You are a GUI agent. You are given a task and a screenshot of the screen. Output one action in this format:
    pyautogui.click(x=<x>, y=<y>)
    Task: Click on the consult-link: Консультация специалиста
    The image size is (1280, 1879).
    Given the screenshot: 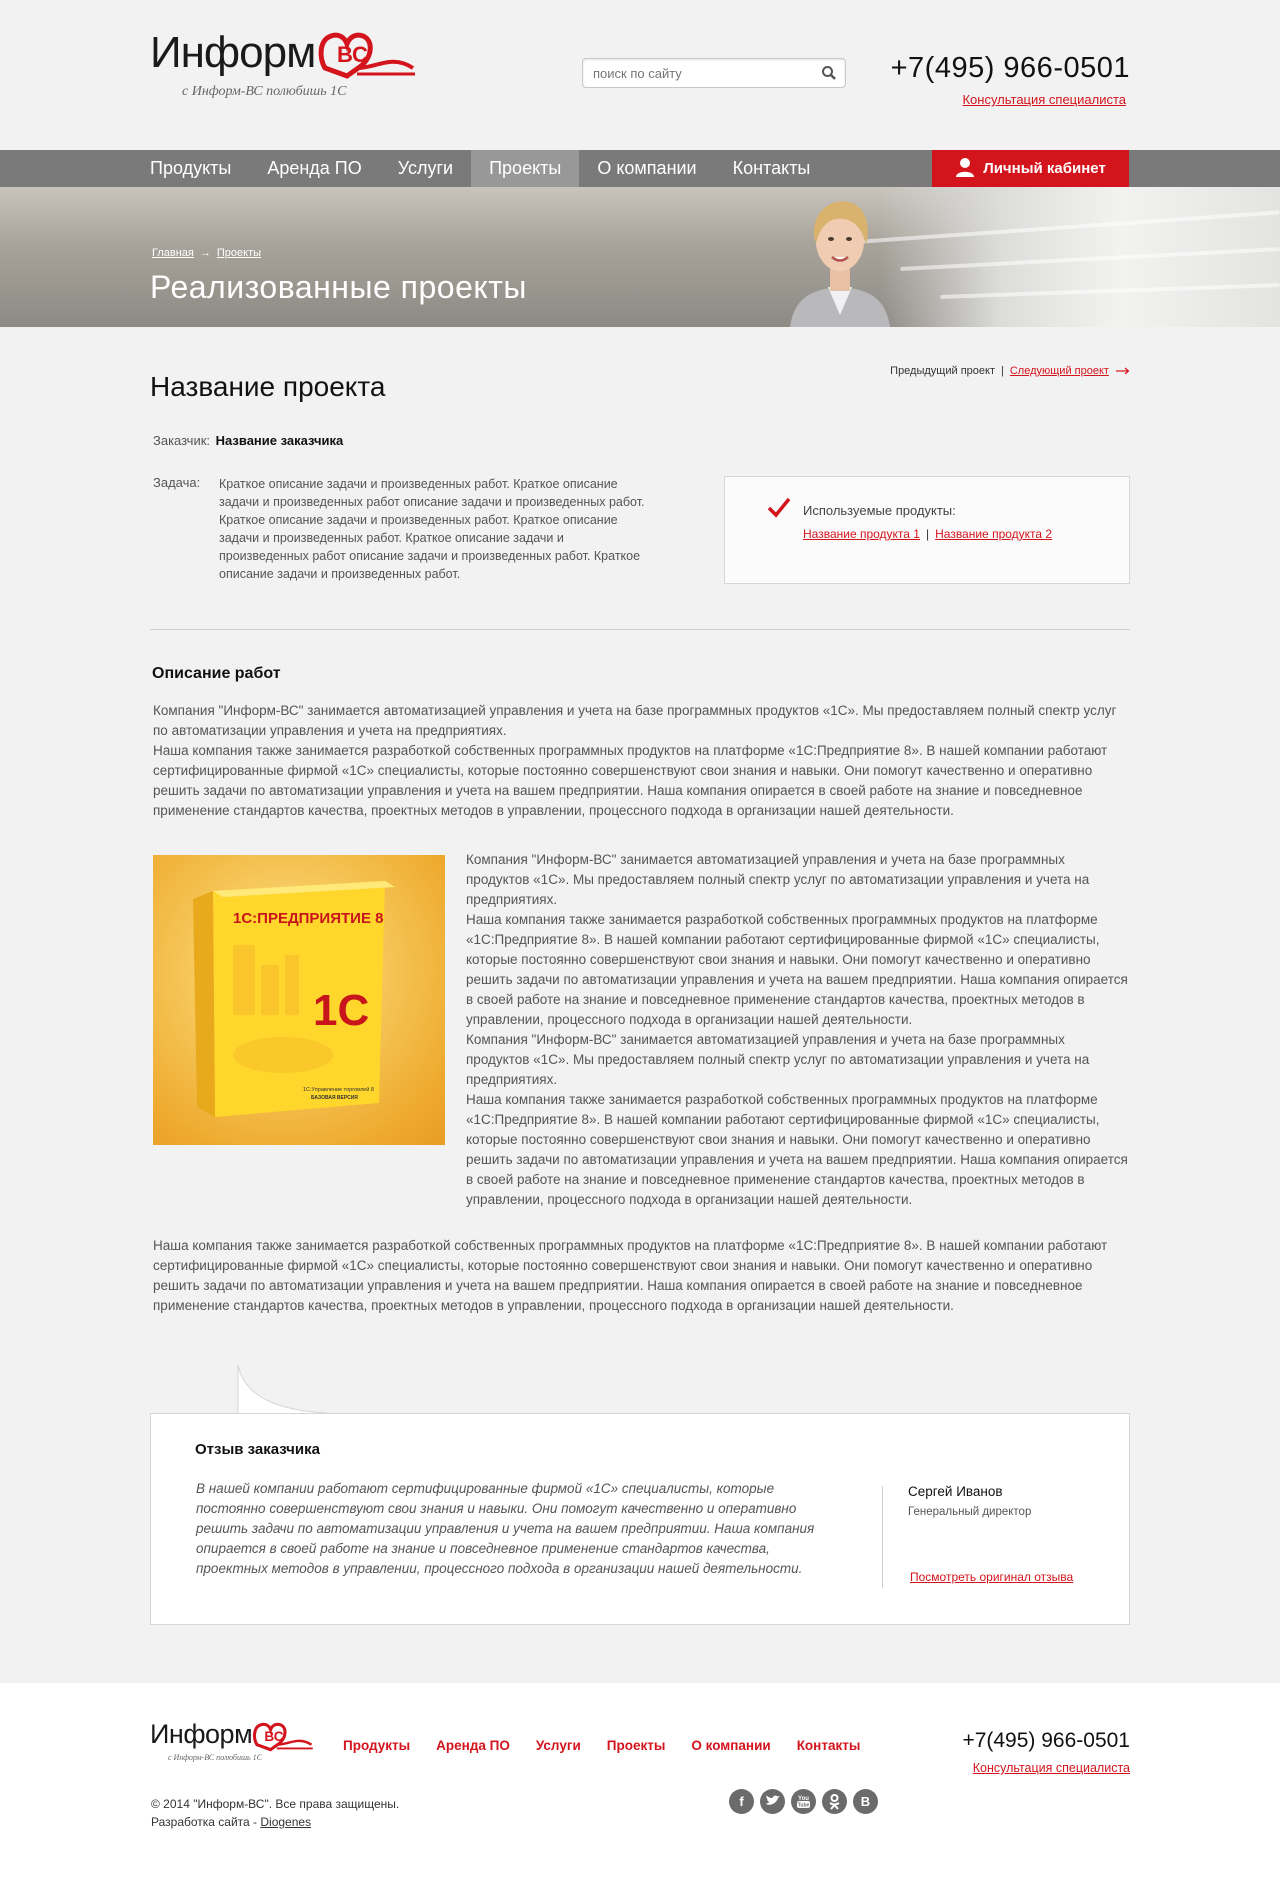 What is the action you would take?
    pyautogui.click(x=1044, y=99)
    